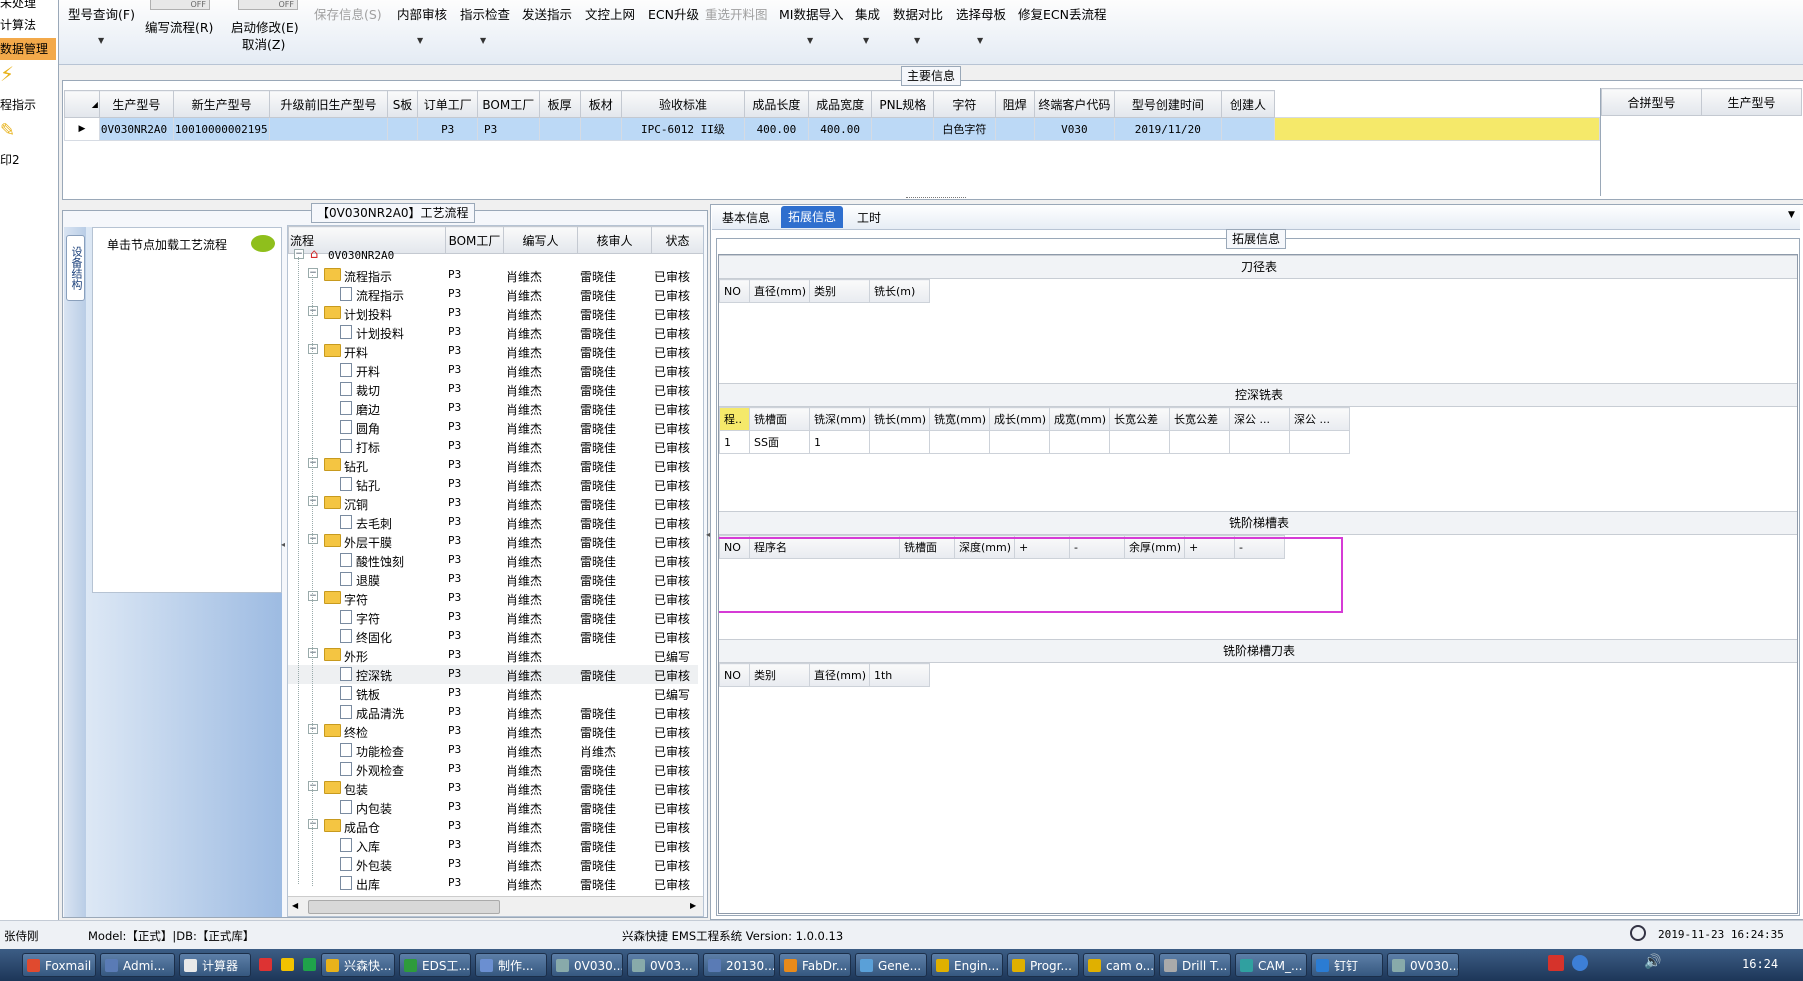 The width and height of the screenshot is (1803, 981). Describe the element at coordinates (10, 159) in the screenshot. I see `nav-item: 印2` at that location.